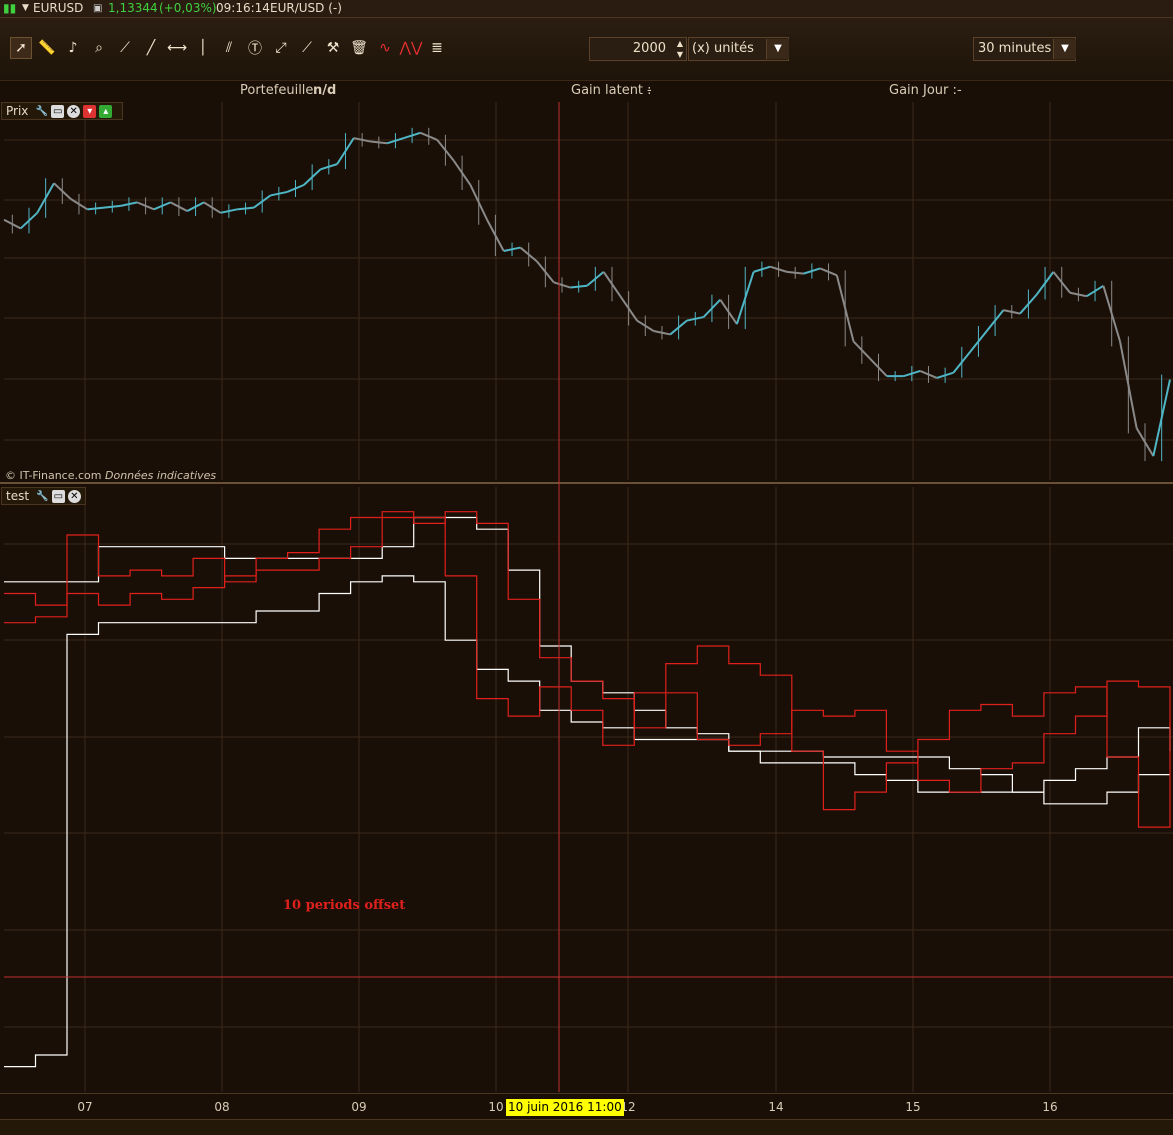 This screenshot has width=1173, height=1135. Describe the element at coordinates (776, 1107) in the screenshot. I see `x-tick-label: 14` at that location.